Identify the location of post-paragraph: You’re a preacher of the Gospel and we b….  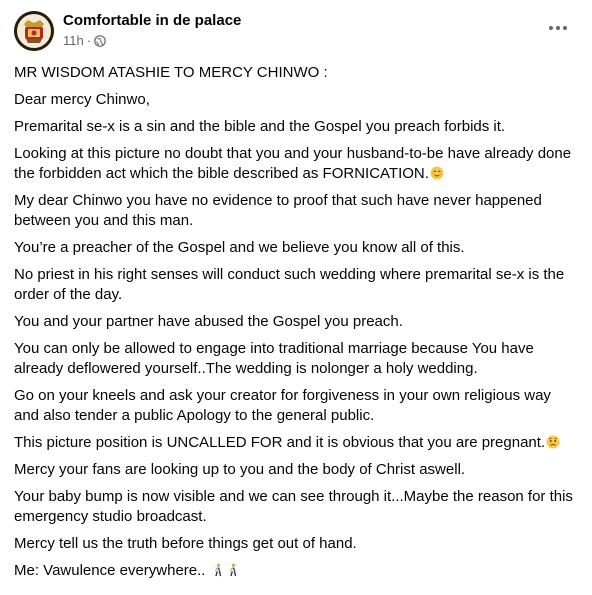
(239, 247).